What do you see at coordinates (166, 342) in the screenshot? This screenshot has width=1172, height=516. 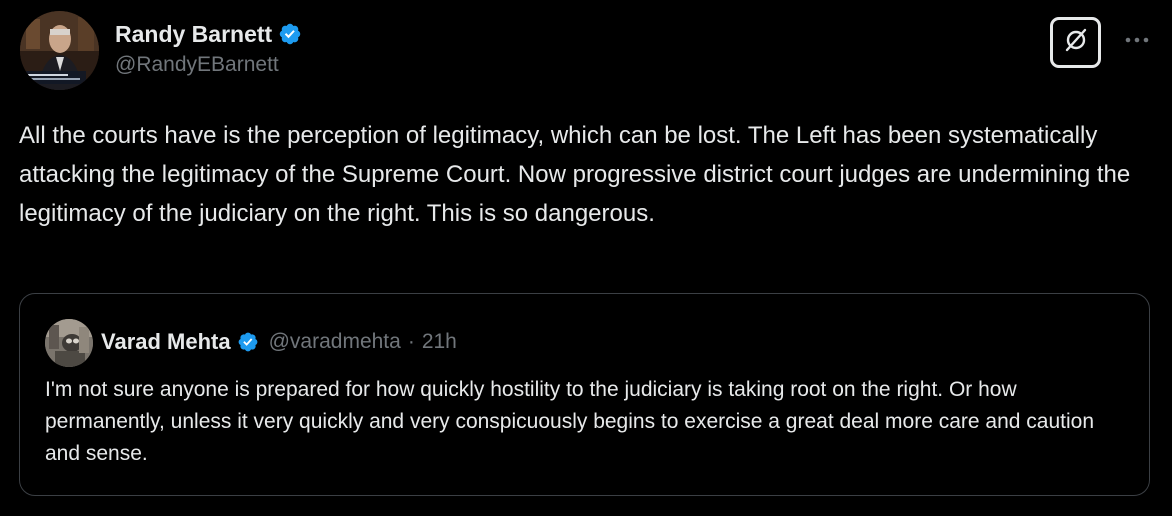 I see `quoted-author-name: Varad Mehta` at bounding box center [166, 342].